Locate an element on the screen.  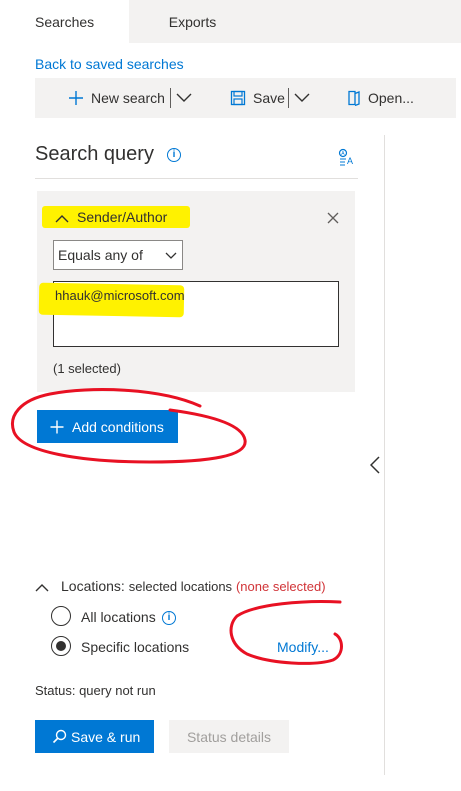
tab-bar: Searches Exports is located at coordinates (230, 21).